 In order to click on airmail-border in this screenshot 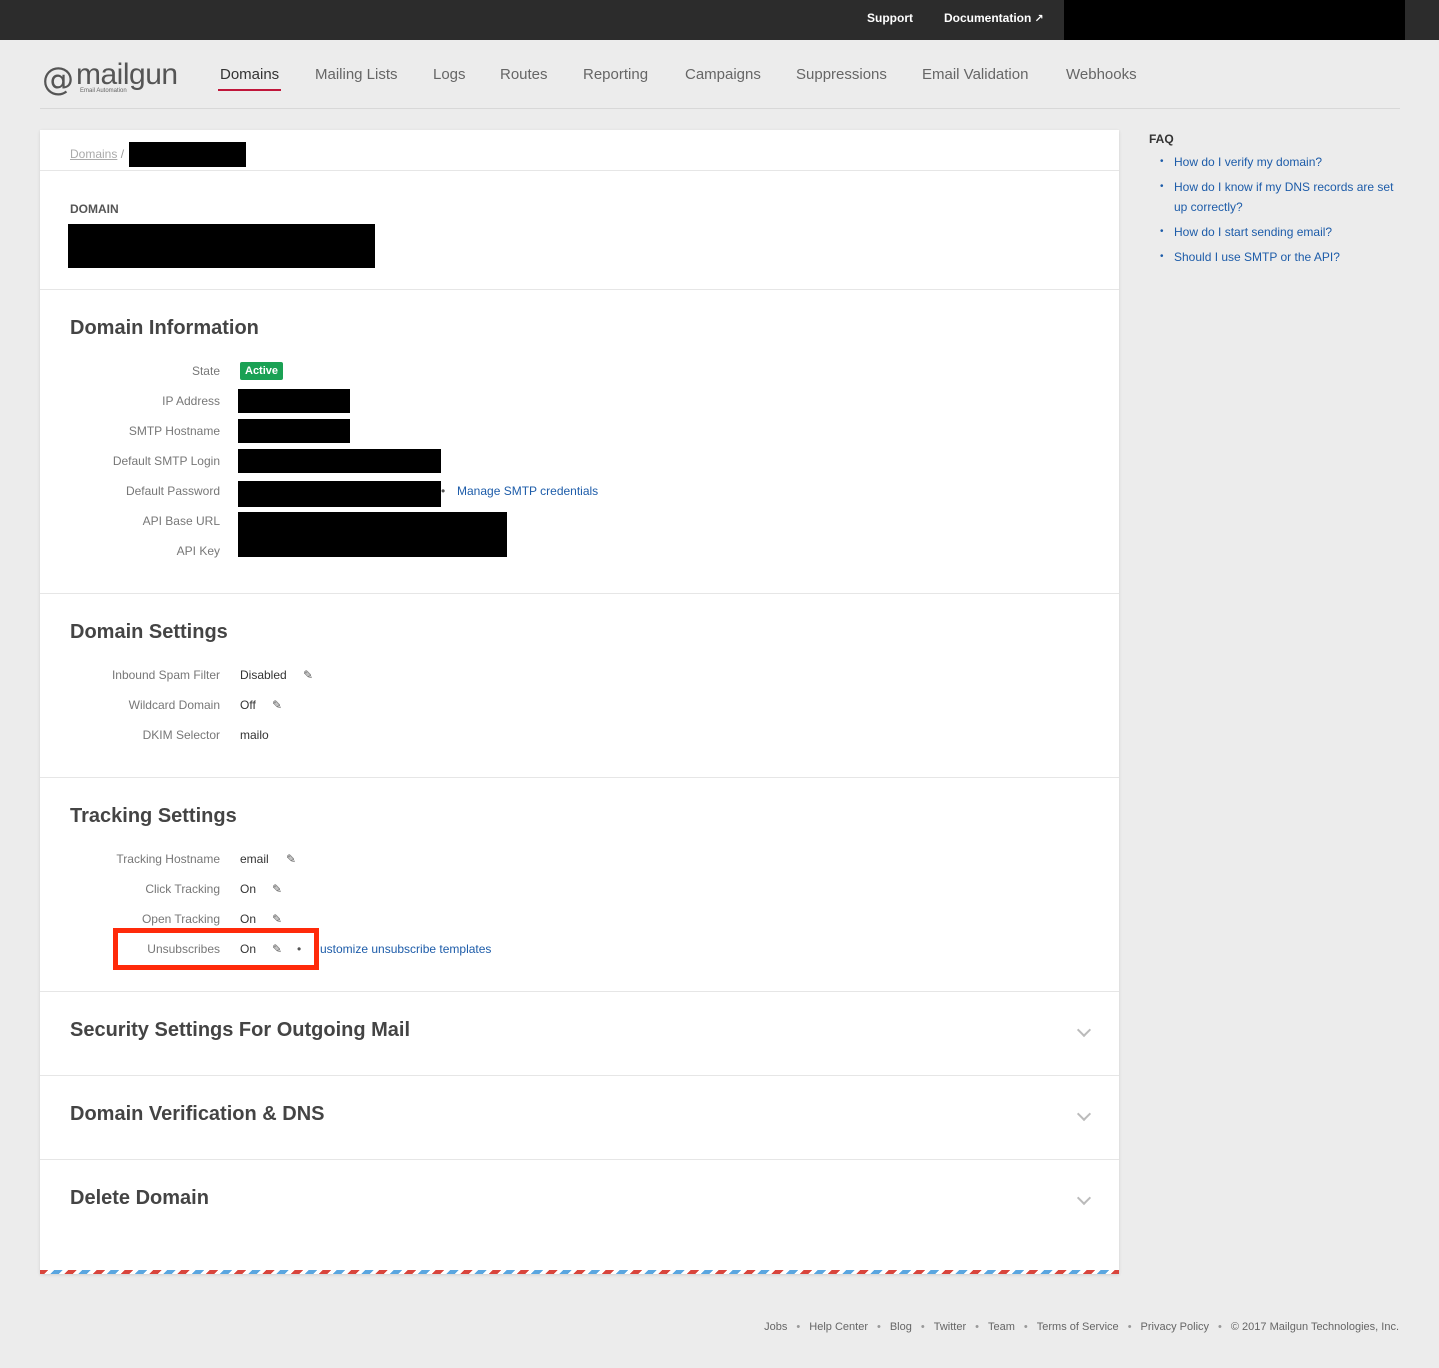, I will do `click(579, 1272)`.